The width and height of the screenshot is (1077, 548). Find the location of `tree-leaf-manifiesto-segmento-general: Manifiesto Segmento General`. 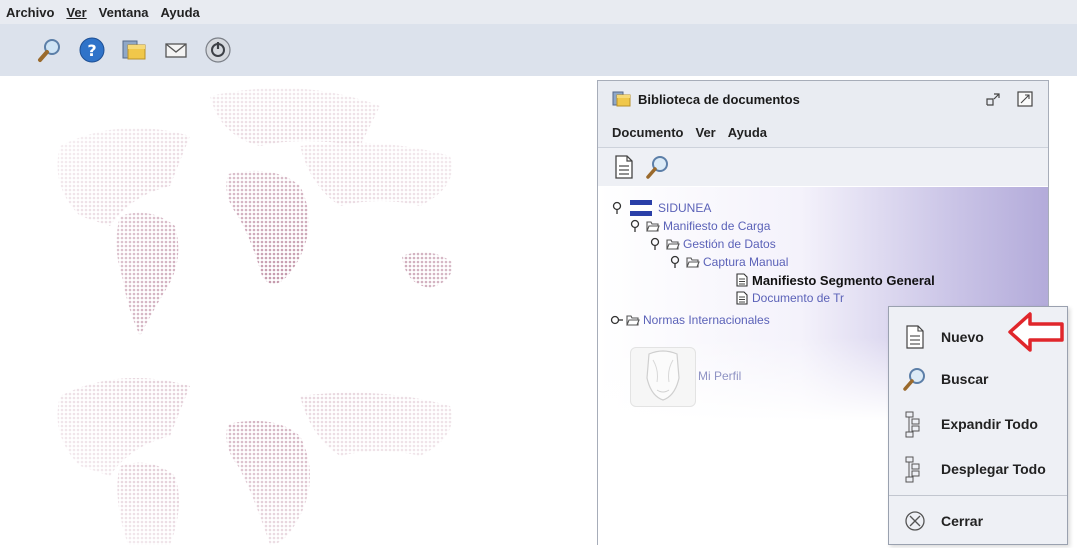

tree-leaf-manifiesto-segmento-general: Manifiesto Segmento General is located at coordinates (835, 280).